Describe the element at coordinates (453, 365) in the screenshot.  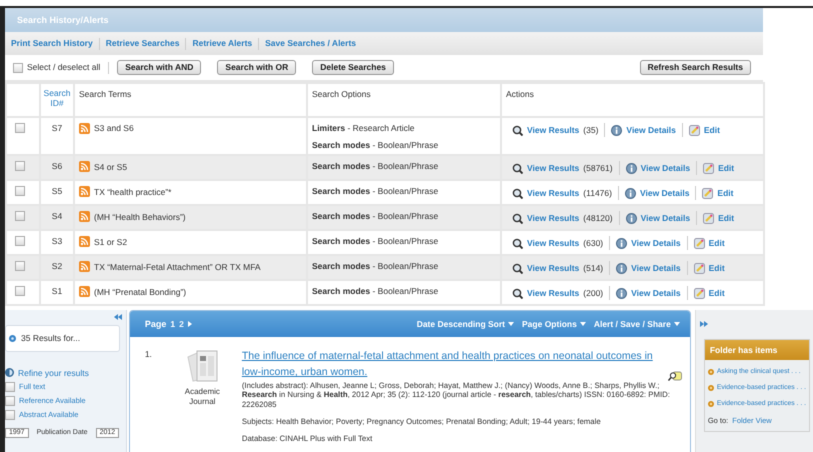
I see `result-title-link: The influence of maternal-fetal attachment and health practices on neonatal outcomes in low-income, urban women.` at that location.